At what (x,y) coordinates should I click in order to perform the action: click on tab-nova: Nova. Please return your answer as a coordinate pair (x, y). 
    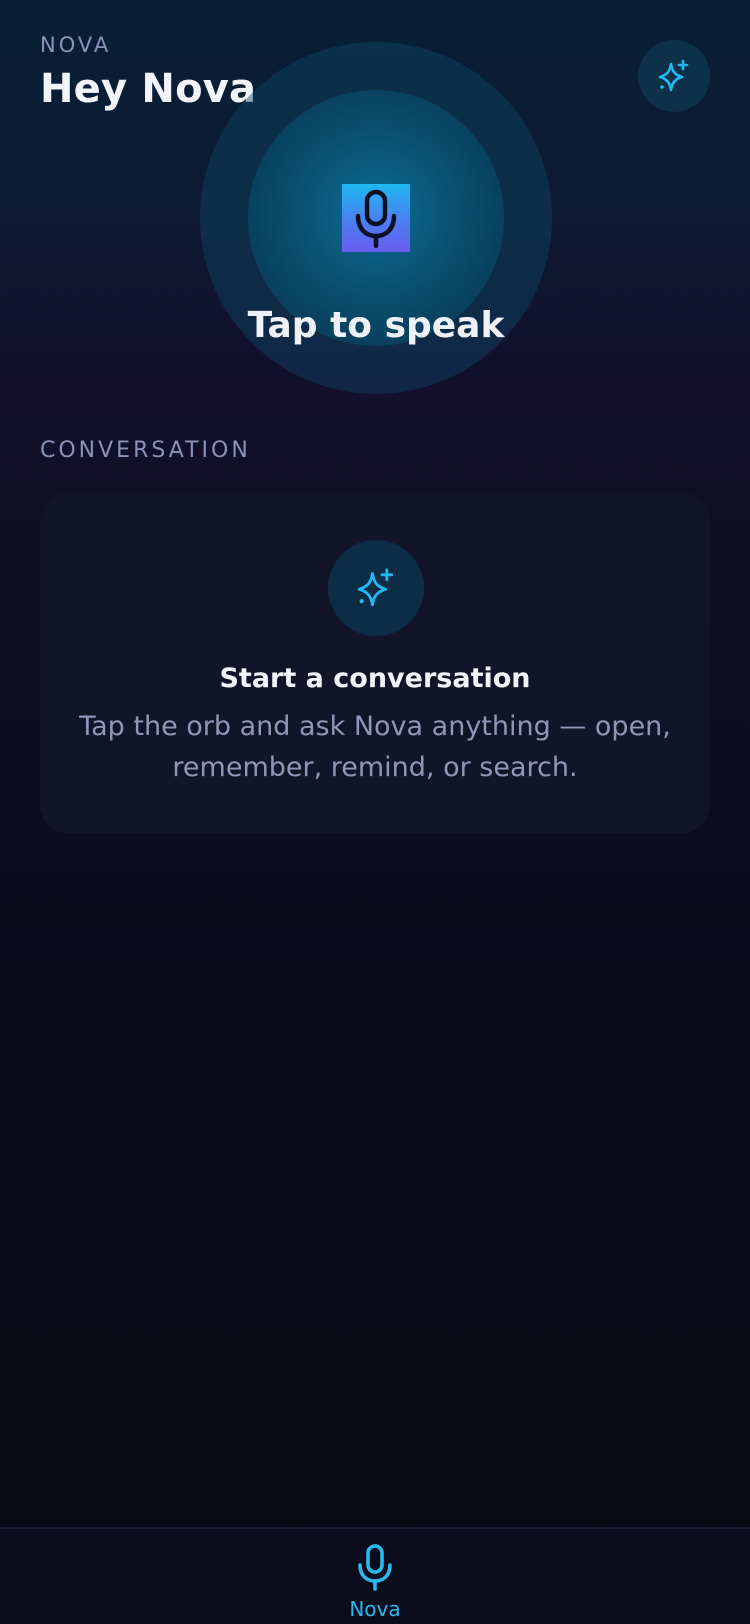
    Looking at the image, I should click on (375, 1580).